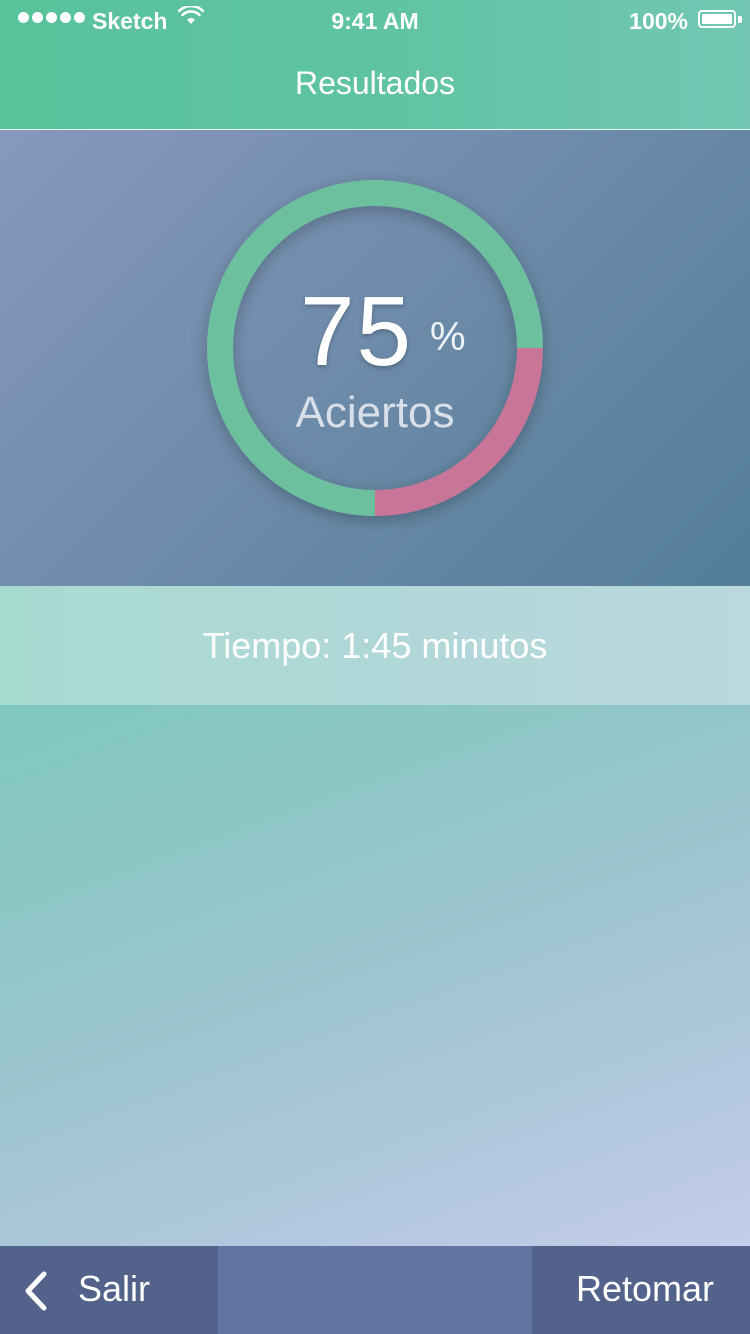 The width and height of the screenshot is (750, 1334). What do you see at coordinates (448, 337) in the screenshot?
I see `score-unit: %` at bounding box center [448, 337].